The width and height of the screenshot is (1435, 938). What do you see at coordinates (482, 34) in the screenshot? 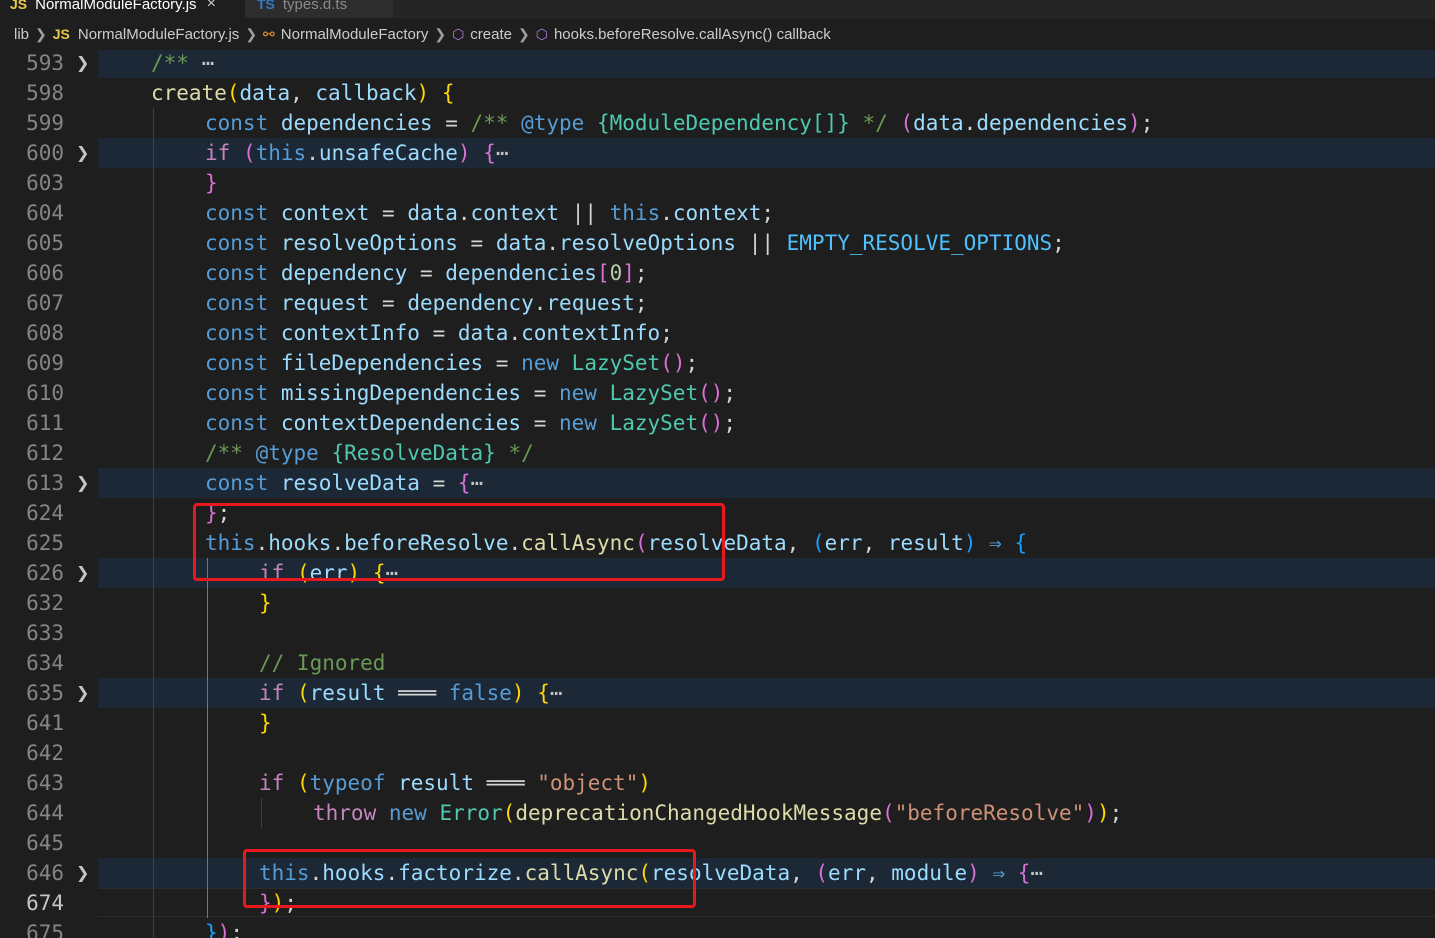
I see `breadcrumb-item-method: ⬡ create` at bounding box center [482, 34].